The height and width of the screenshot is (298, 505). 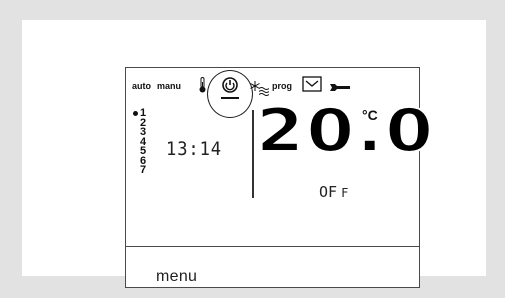 I want to click on temperature-display: 20.0, so click(x=345, y=131).